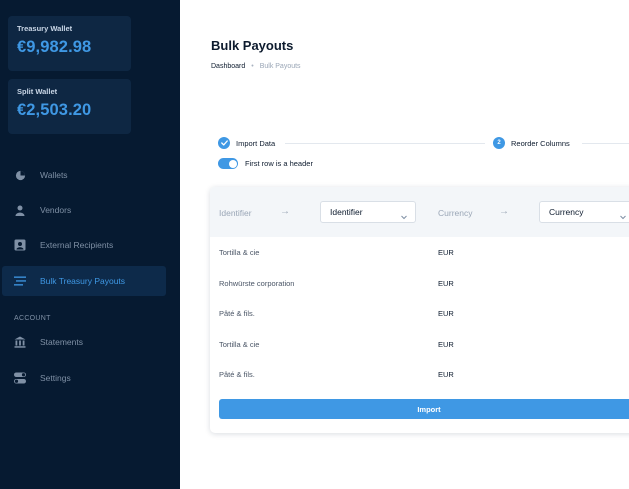 Image resolution: width=629 pixels, height=489 pixels. Describe the element at coordinates (540, 143) in the screenshot. I see `step-label: Reorder Columns` at that location.